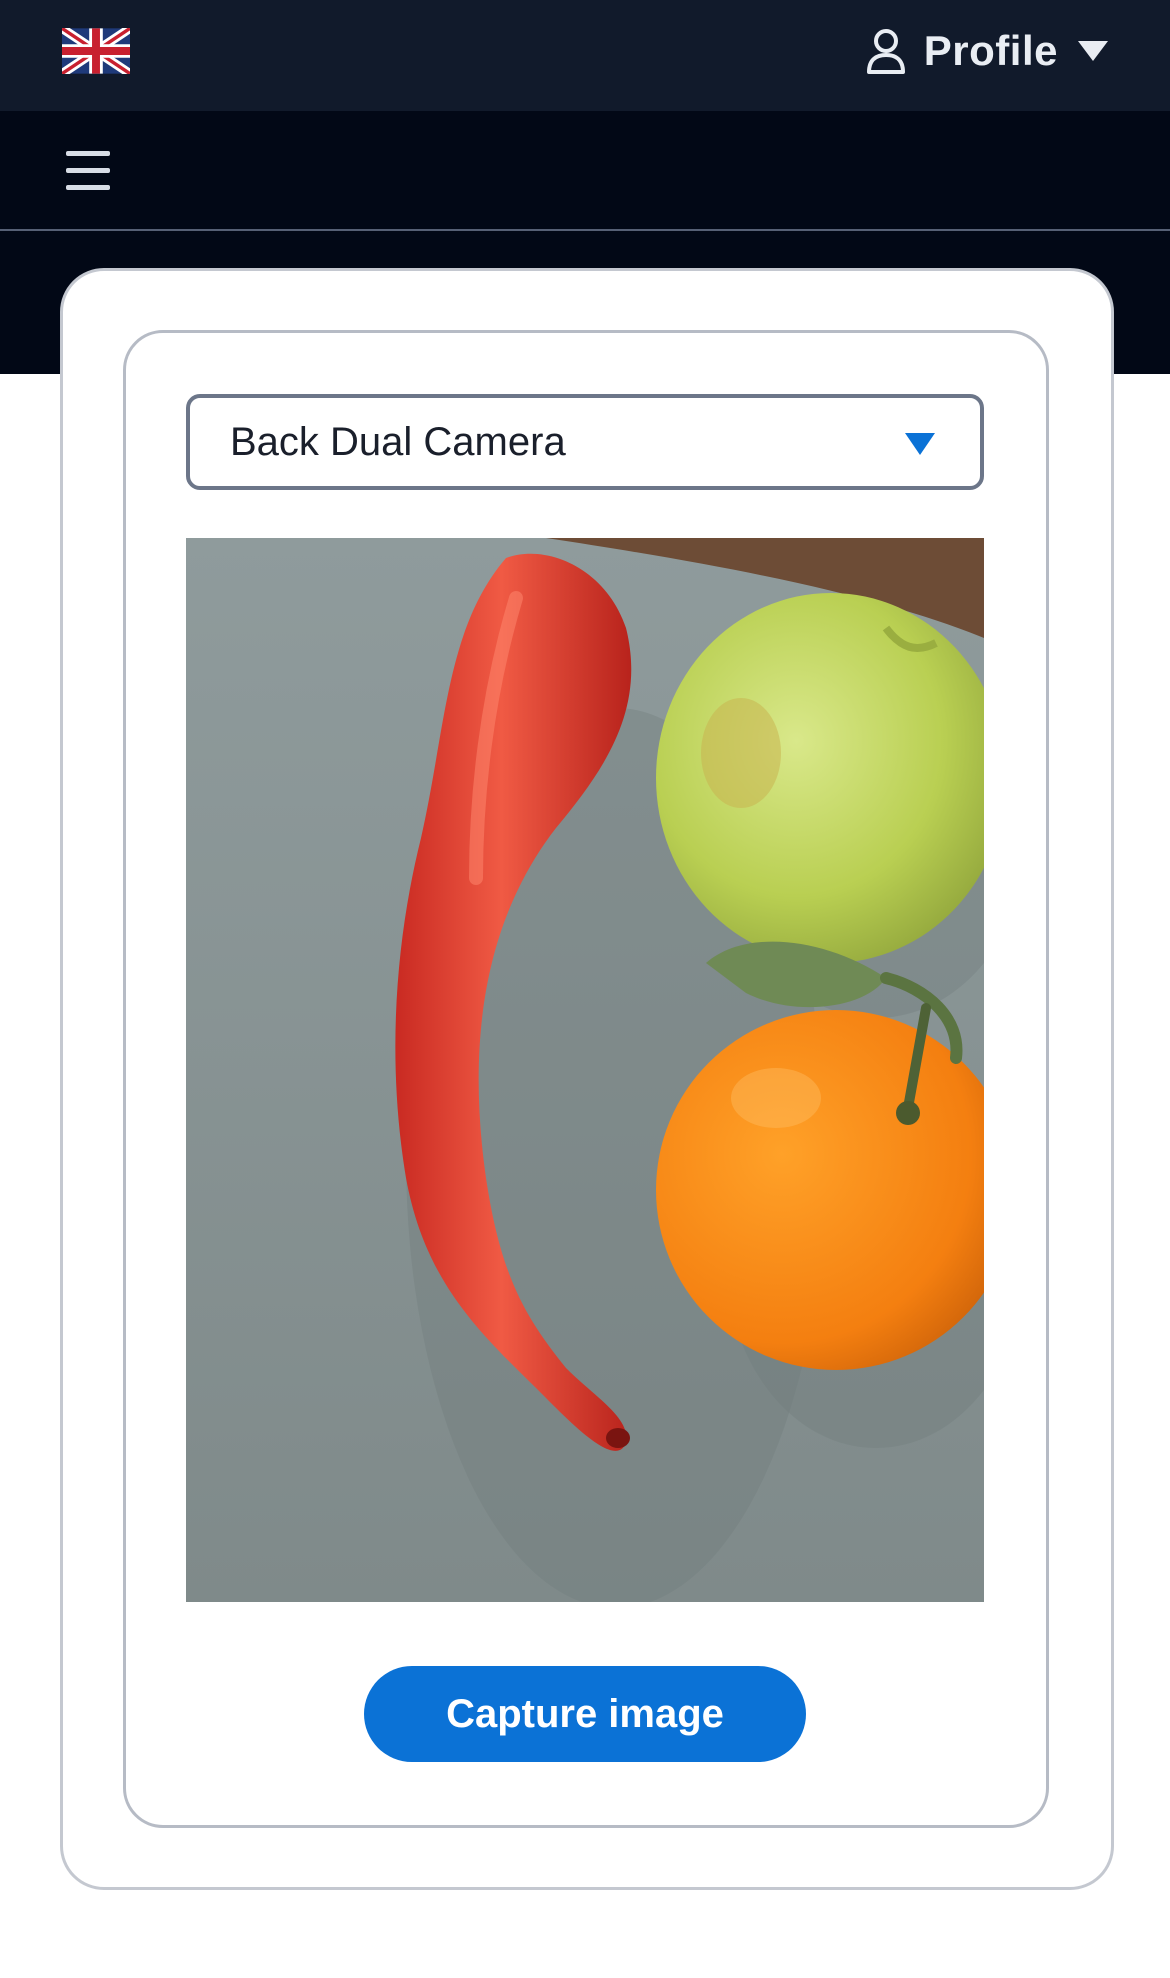  What do you see at coordinates (398, 441) in the screenshot?
I see `camera-select-value: Back Dual Camera` at bounding box center [398, 441].